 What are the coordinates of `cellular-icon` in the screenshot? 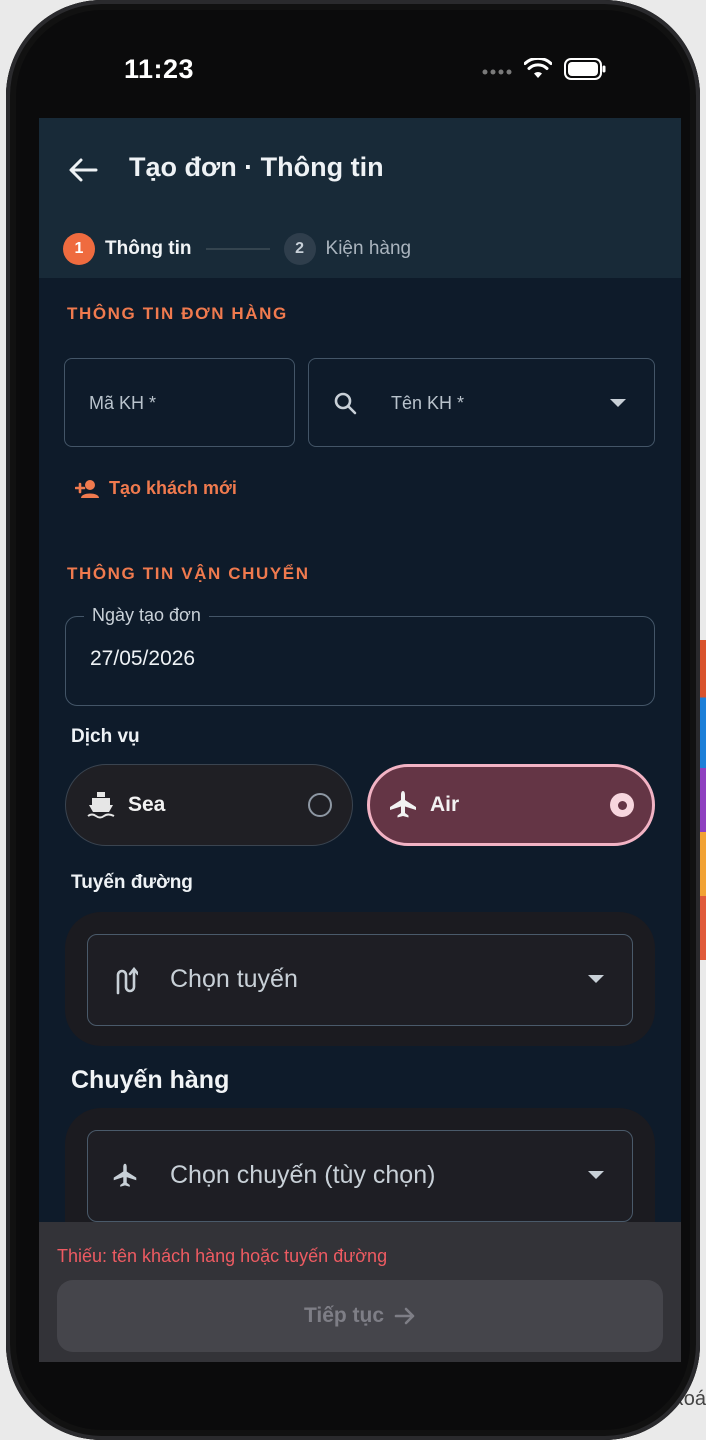 It's located at (497, 72).